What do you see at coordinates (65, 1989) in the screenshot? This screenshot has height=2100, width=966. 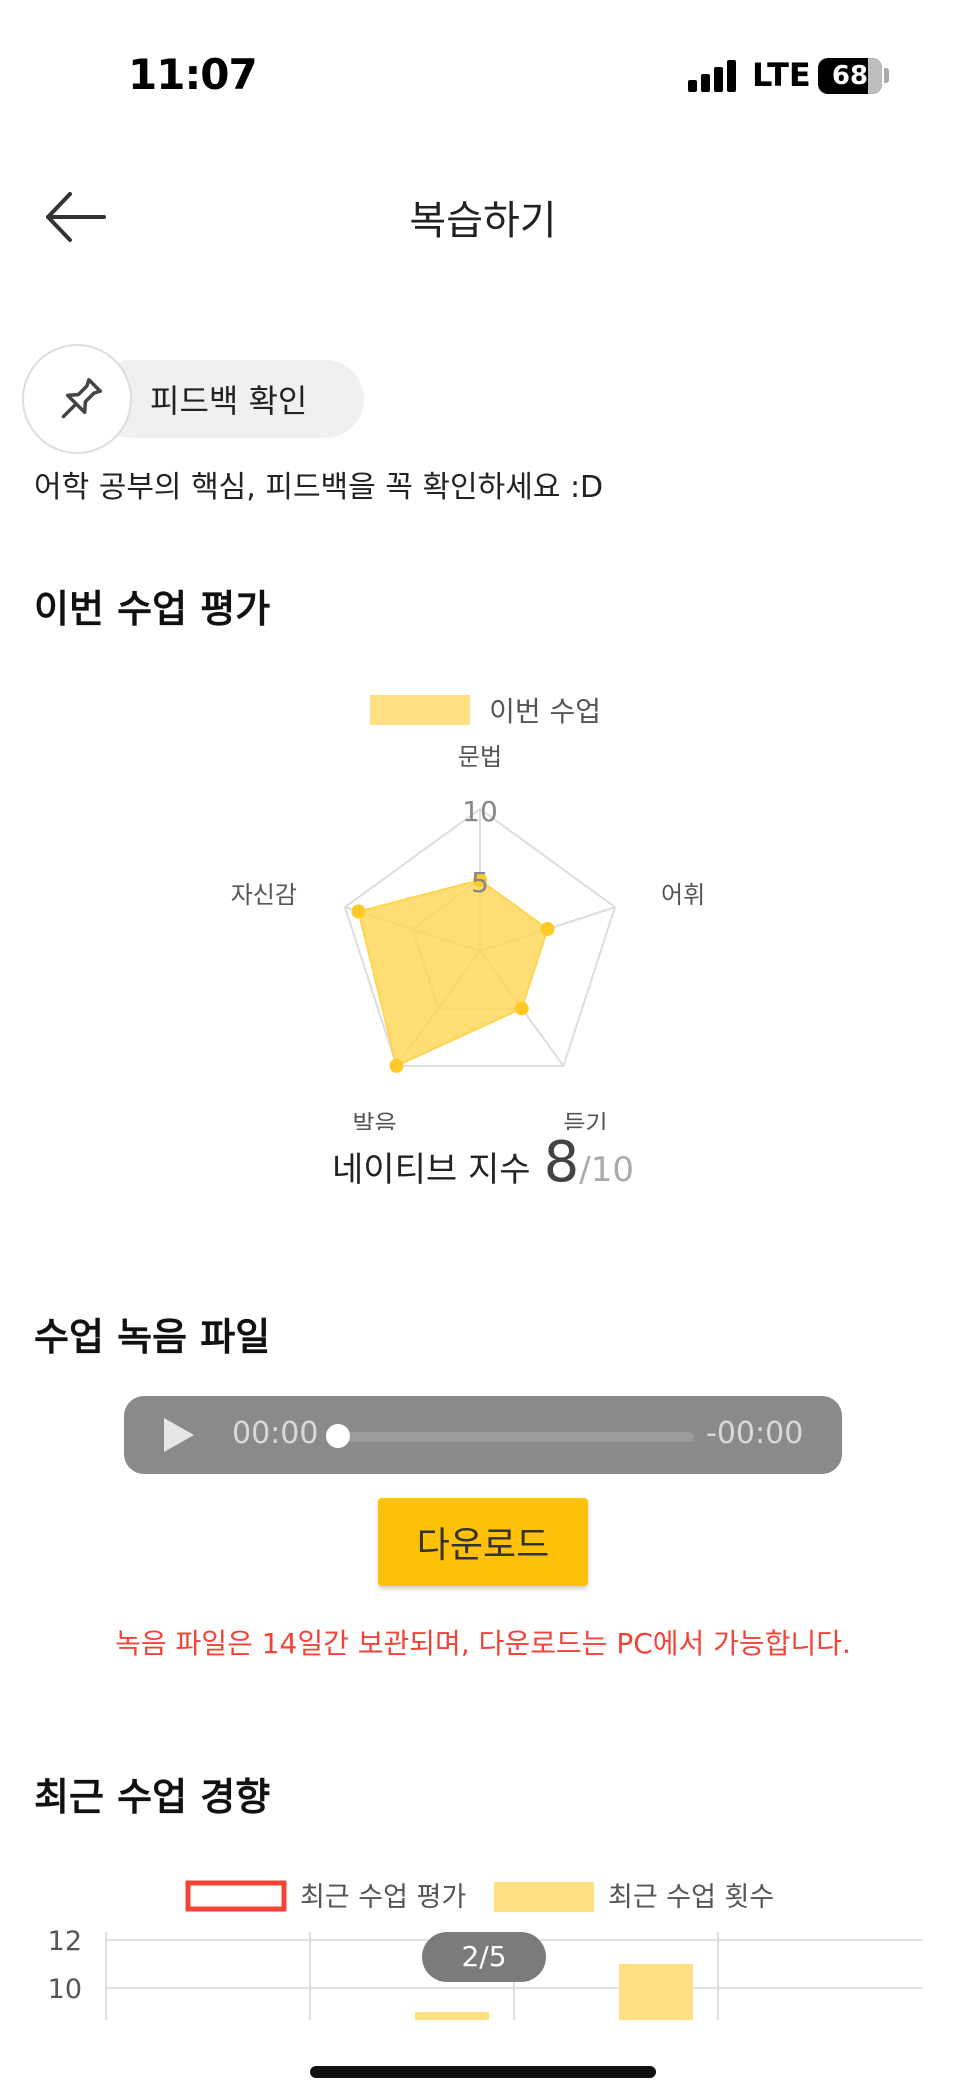 I see `y-tick-label: 10` at bounding box center [65, 1989].